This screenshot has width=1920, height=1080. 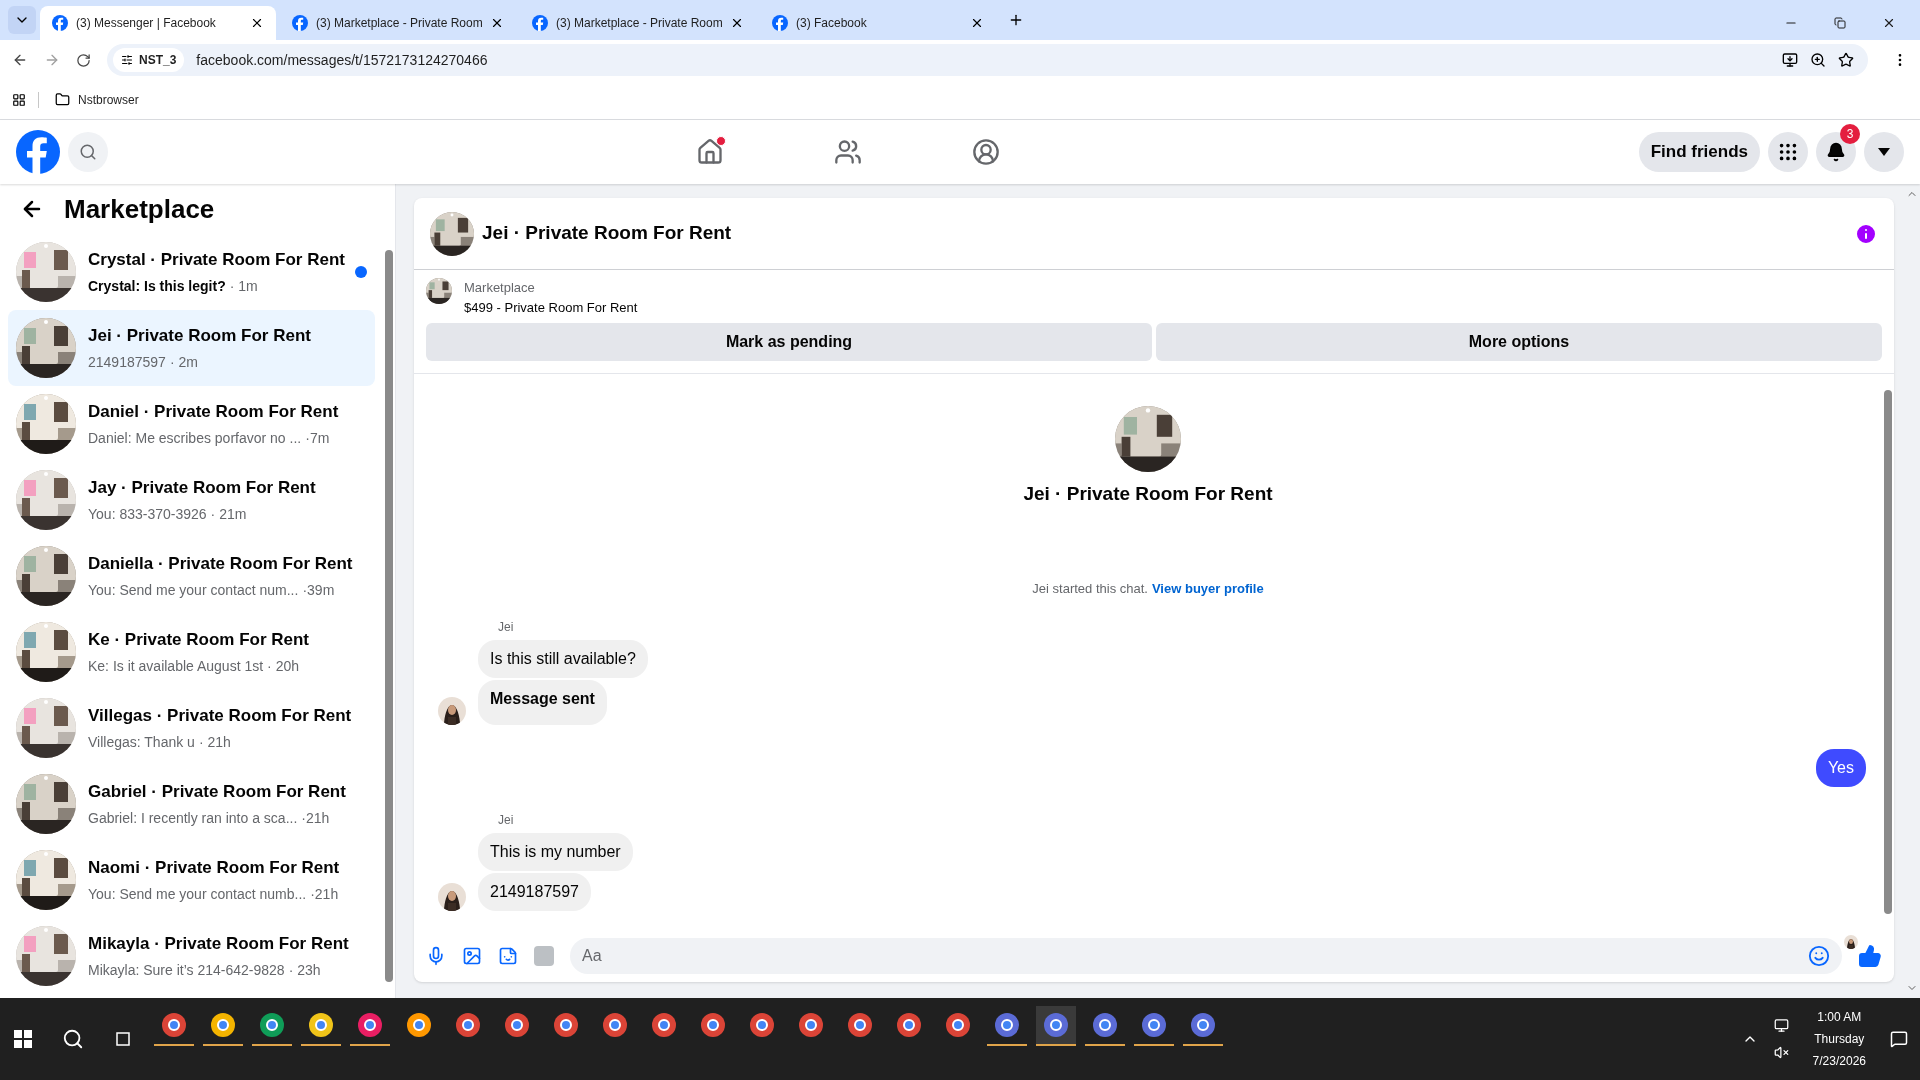 I want to click on notifications-icon, so click(x=1899, y=1039).